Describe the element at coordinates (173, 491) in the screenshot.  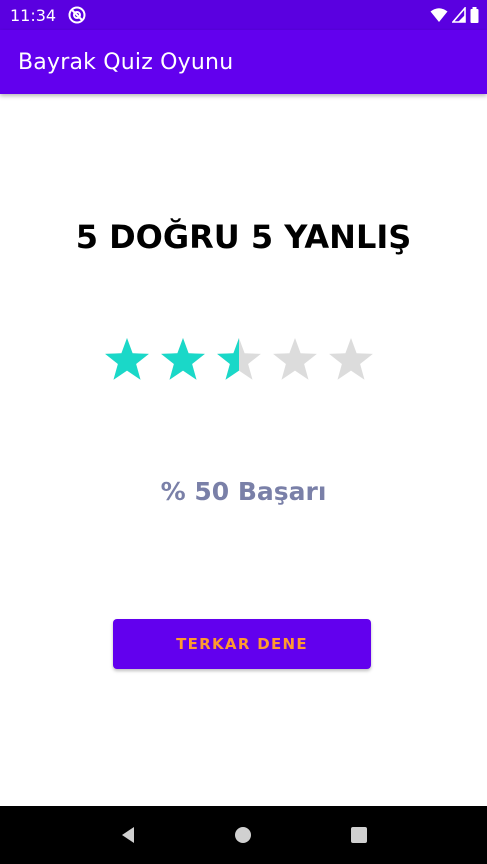
I see `success-prefix: %` at that location.